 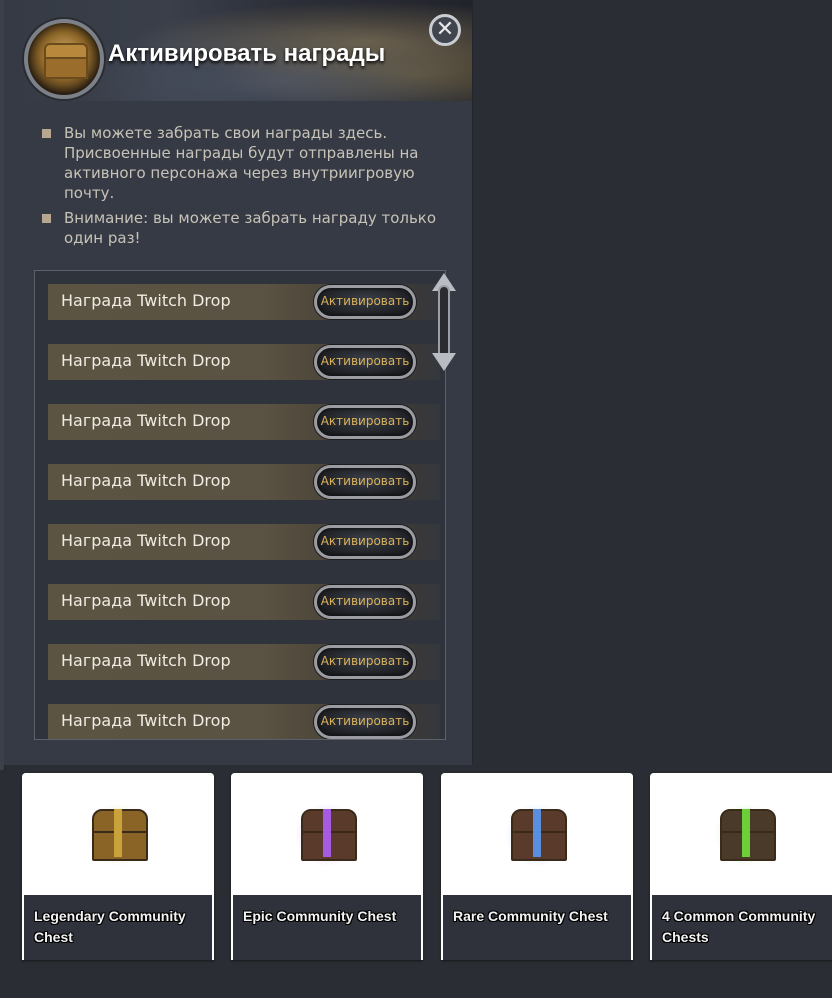 I want to click on scroll-down-arrow-icon, so click(x=444, y=362).